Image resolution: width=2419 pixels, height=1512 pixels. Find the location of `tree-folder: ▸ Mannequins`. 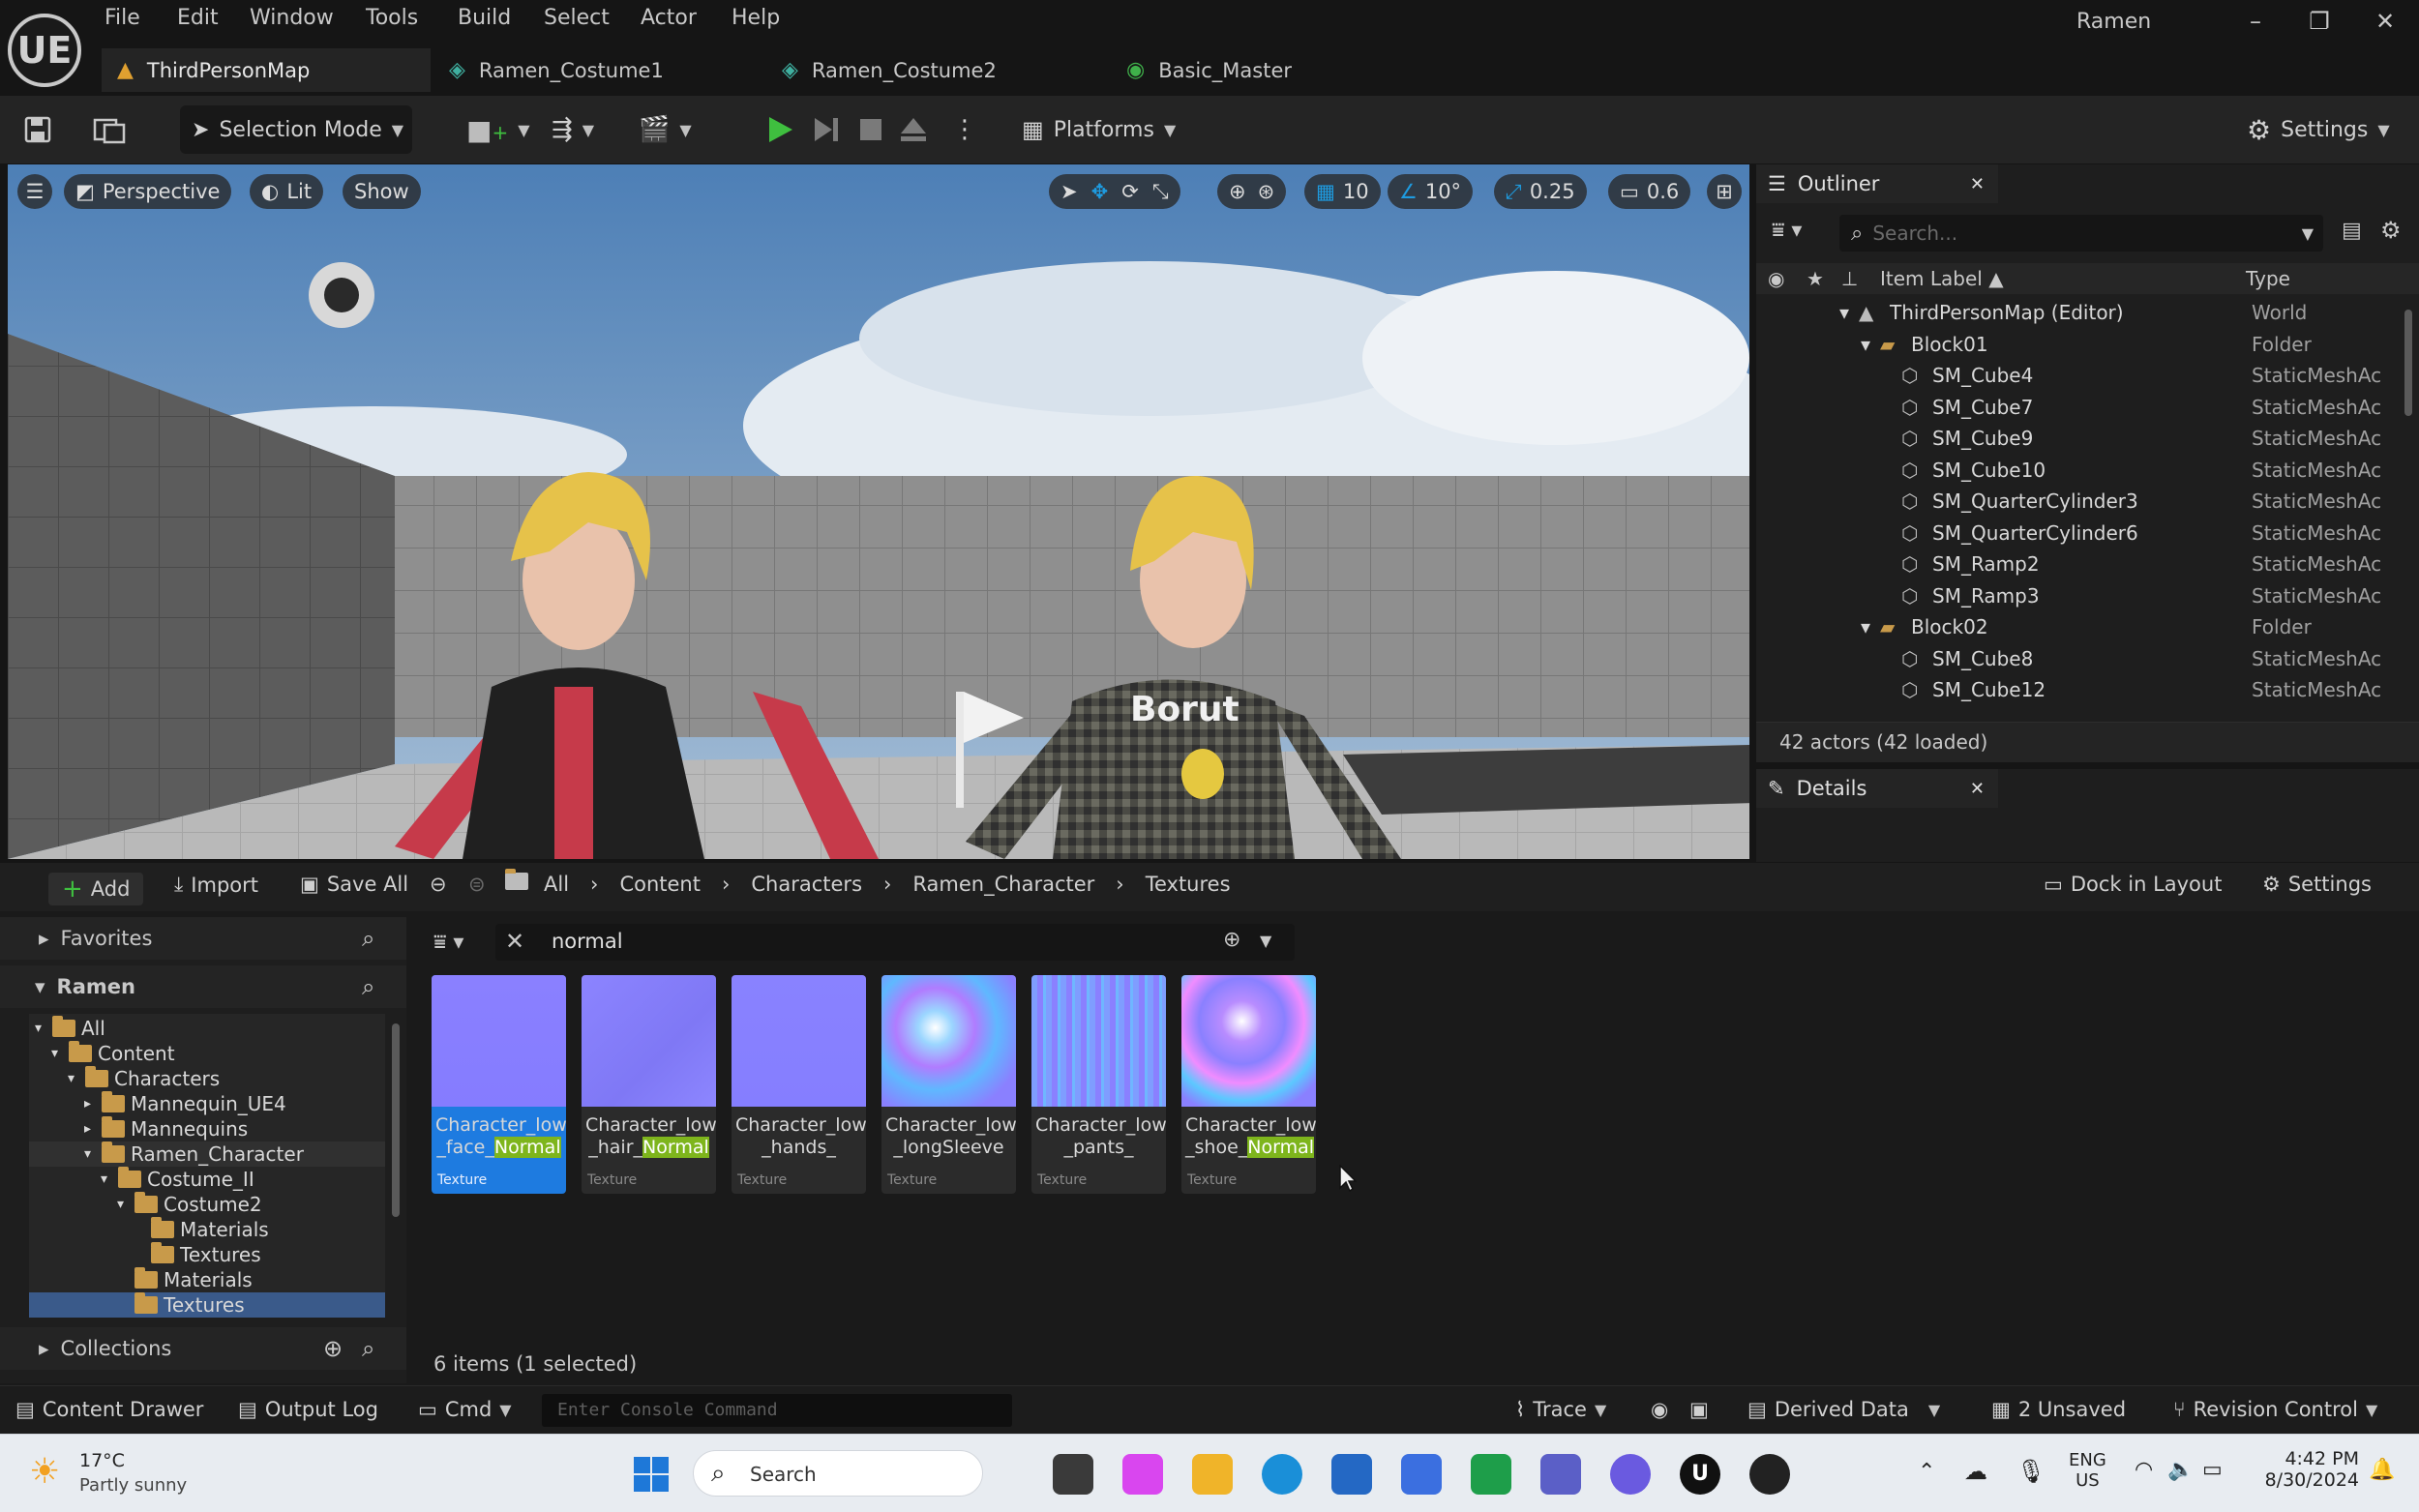

tree-folder: ▸ Mannequins is located at coordinates (166, 1129).